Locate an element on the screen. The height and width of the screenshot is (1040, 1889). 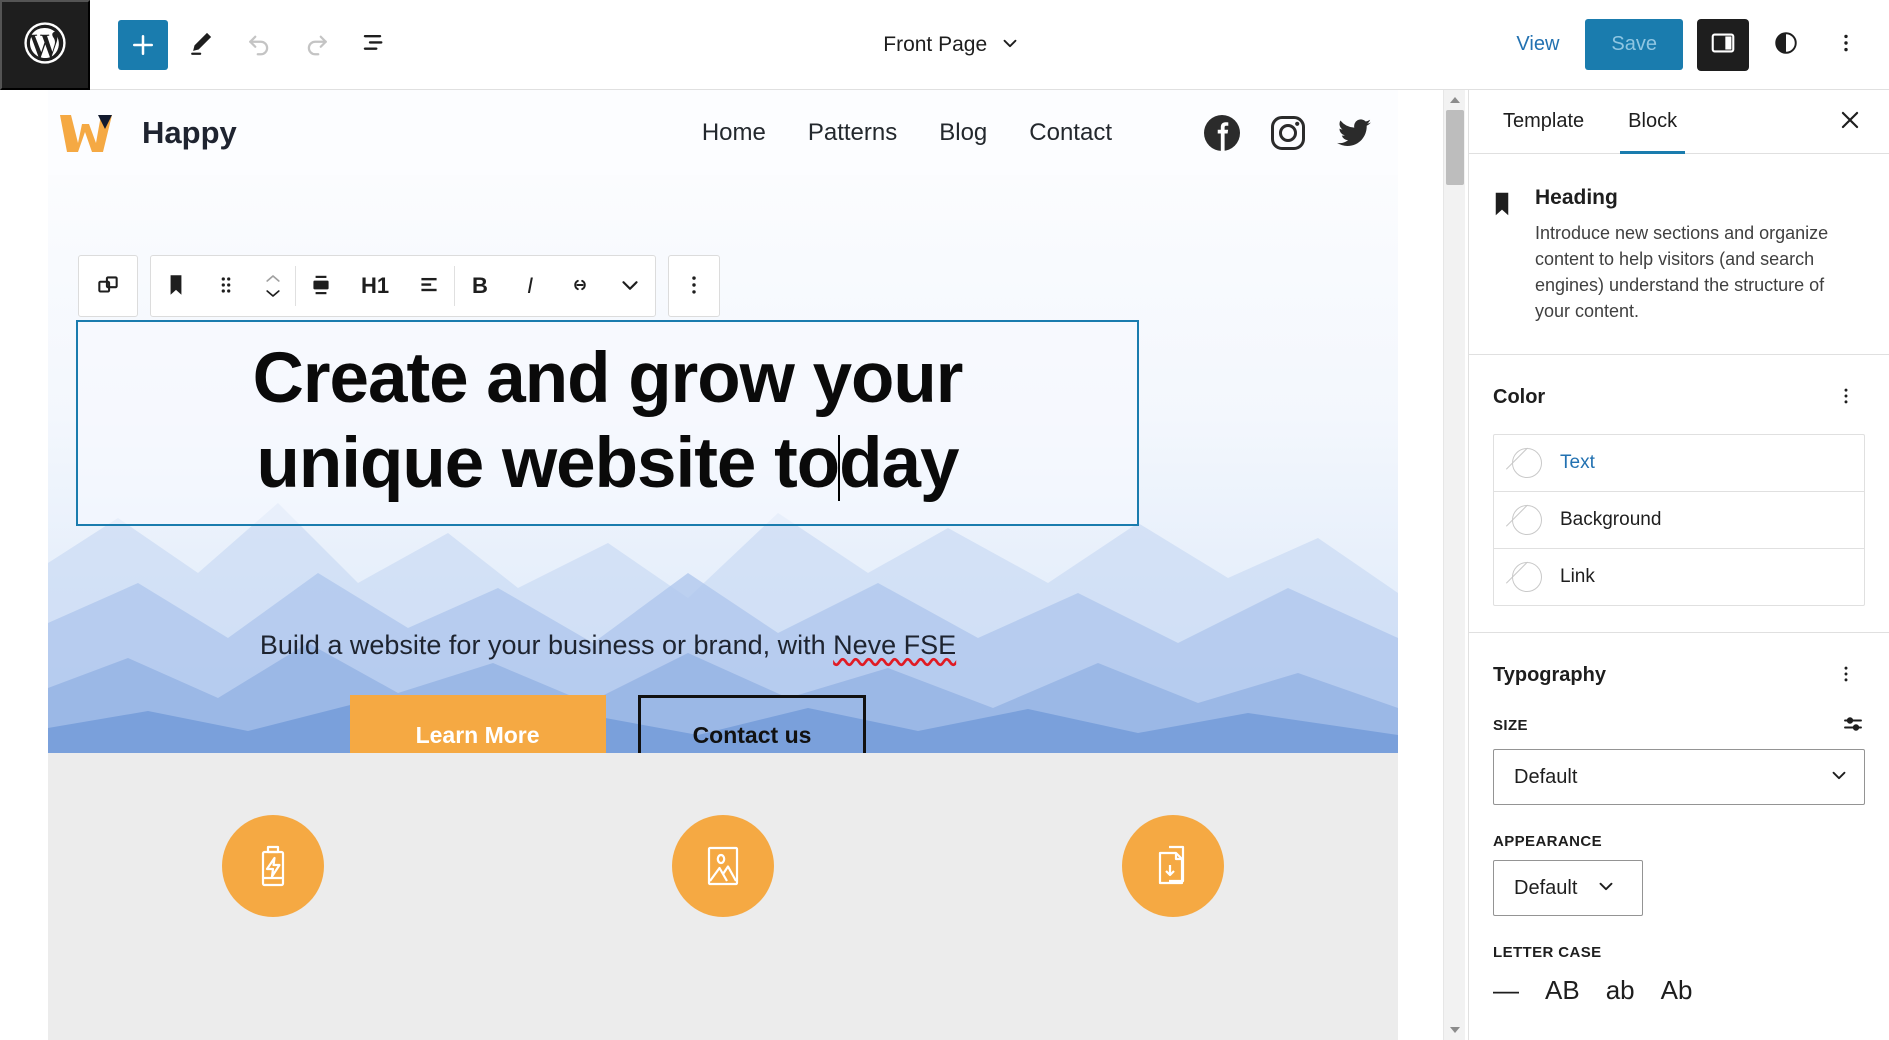
wordpress-logo-button is located at coordinates (45, 45).